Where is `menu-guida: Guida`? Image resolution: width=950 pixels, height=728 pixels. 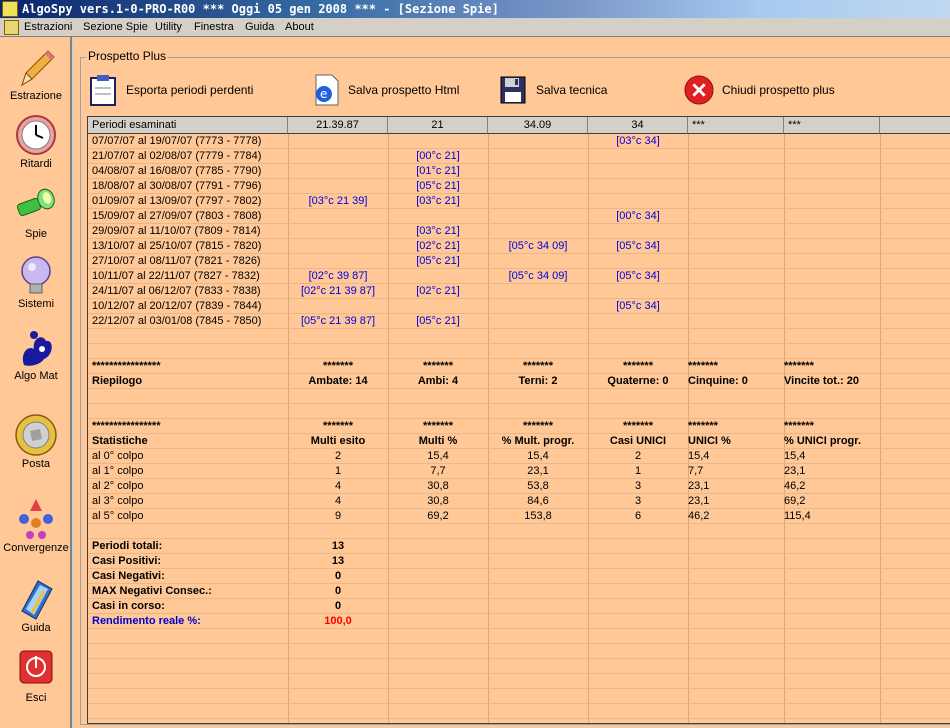
menu-guida: Guida is located at coordinates (259, 27).